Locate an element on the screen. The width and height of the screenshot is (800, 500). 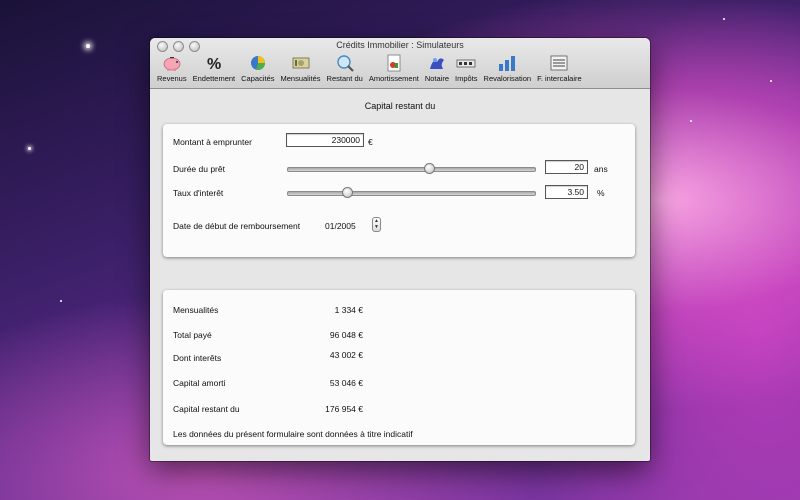
notary-icon is located at coordinates (437, 63).